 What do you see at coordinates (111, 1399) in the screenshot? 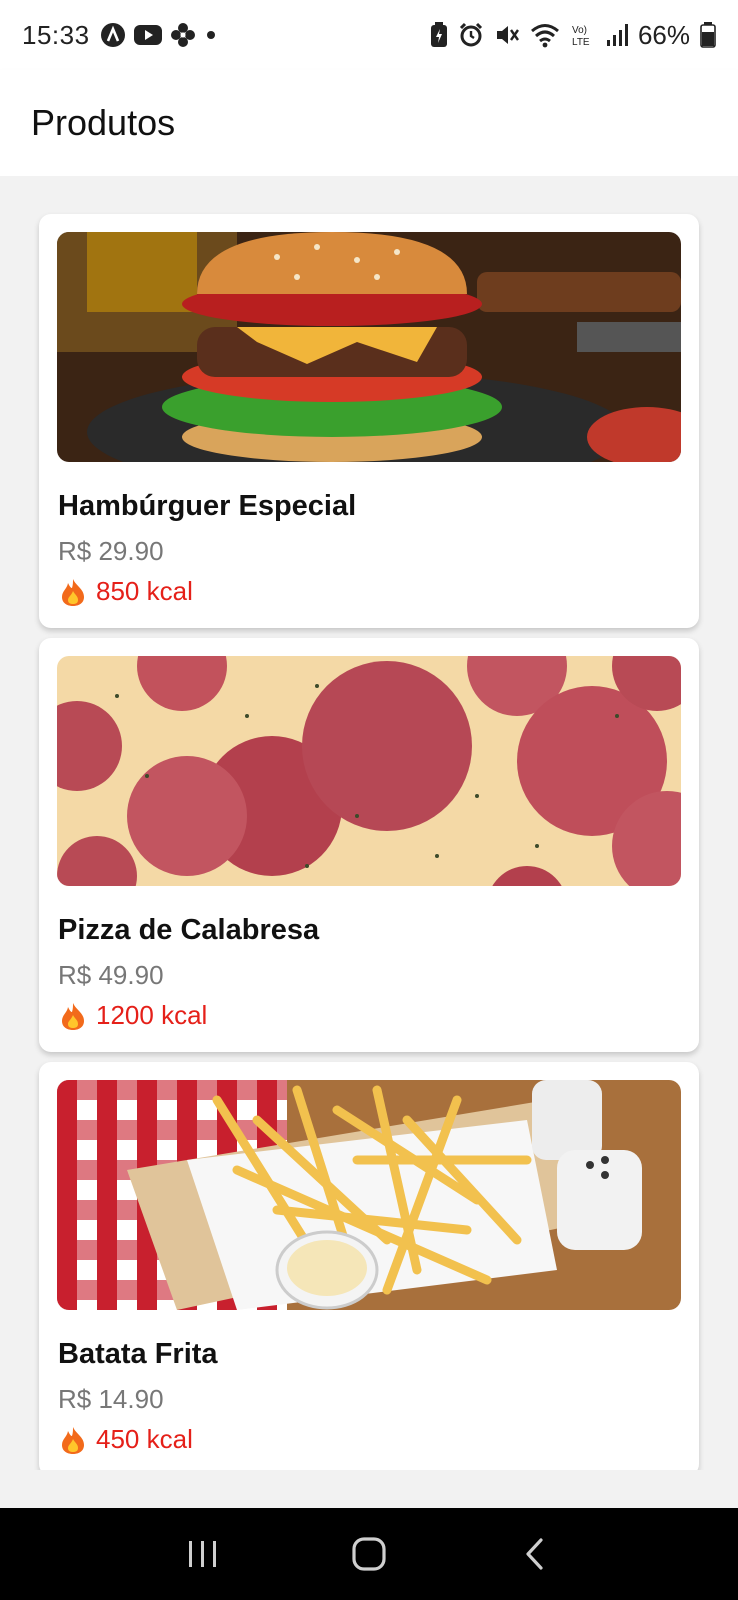
I see `product-price: R$ 14.90` at bounding box center [111, 1399].